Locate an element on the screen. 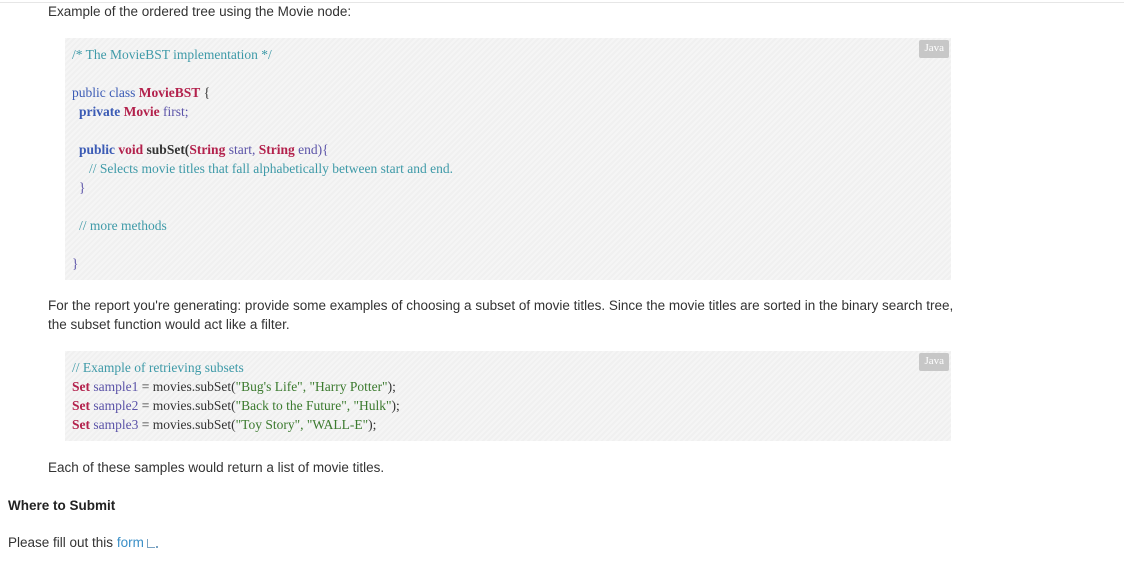 The width and height of the screenshot is (1124, 562). method-name: subSet( is located at coordinates (168, 149).